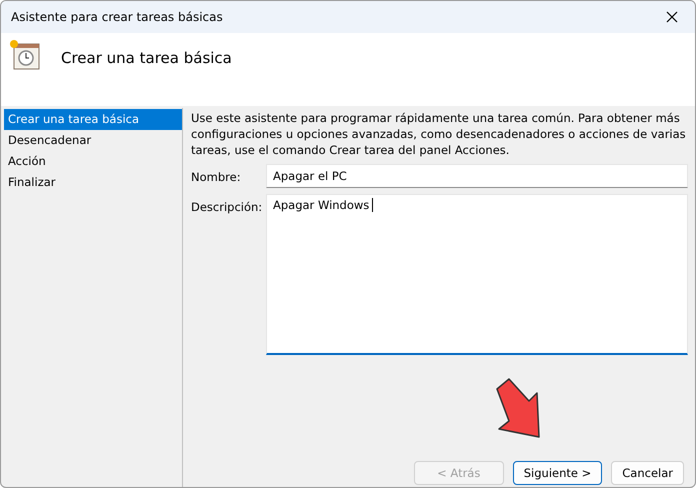 This screenshot has width=696, height=488. Describe the element at coordinates (557, 473) in the screenshot. I see `next-button: Siguiente >` at that location.